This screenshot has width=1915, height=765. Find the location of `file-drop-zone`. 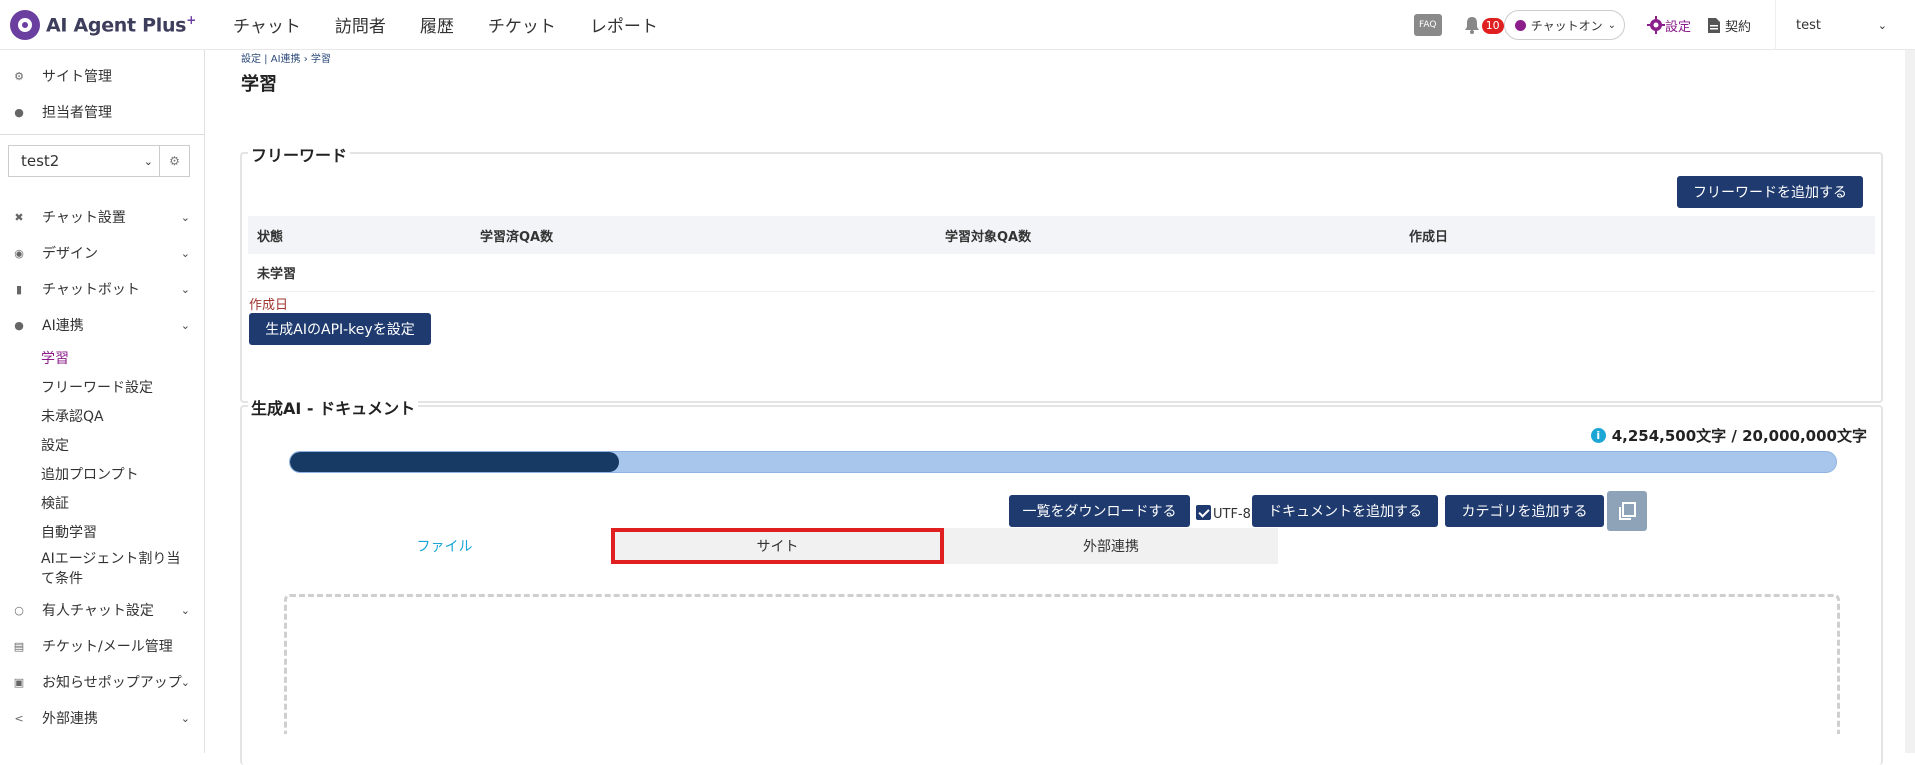

file-drop-zone is located at coordinates (1062, 664).